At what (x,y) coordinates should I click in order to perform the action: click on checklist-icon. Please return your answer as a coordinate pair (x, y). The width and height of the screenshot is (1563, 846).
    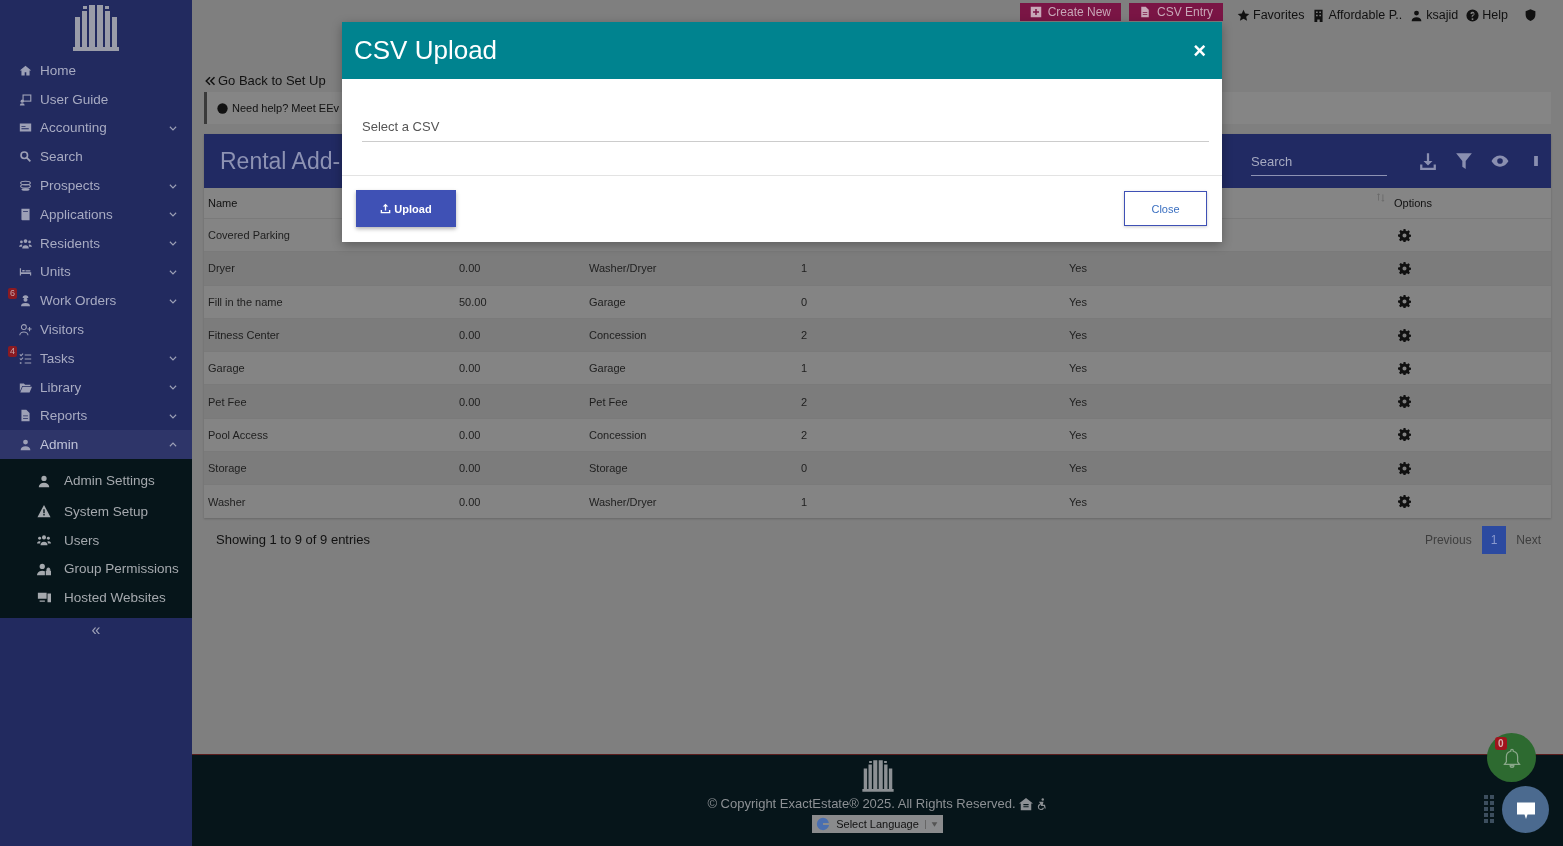
    Looking at the image, I should click on (25, 358).